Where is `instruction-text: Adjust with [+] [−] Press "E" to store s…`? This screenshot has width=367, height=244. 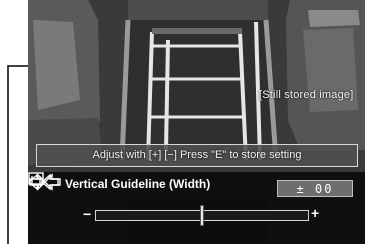
instruction-text: Adjust with [+] [−] Press "E" to store s… is located at coordinates (197, 155).